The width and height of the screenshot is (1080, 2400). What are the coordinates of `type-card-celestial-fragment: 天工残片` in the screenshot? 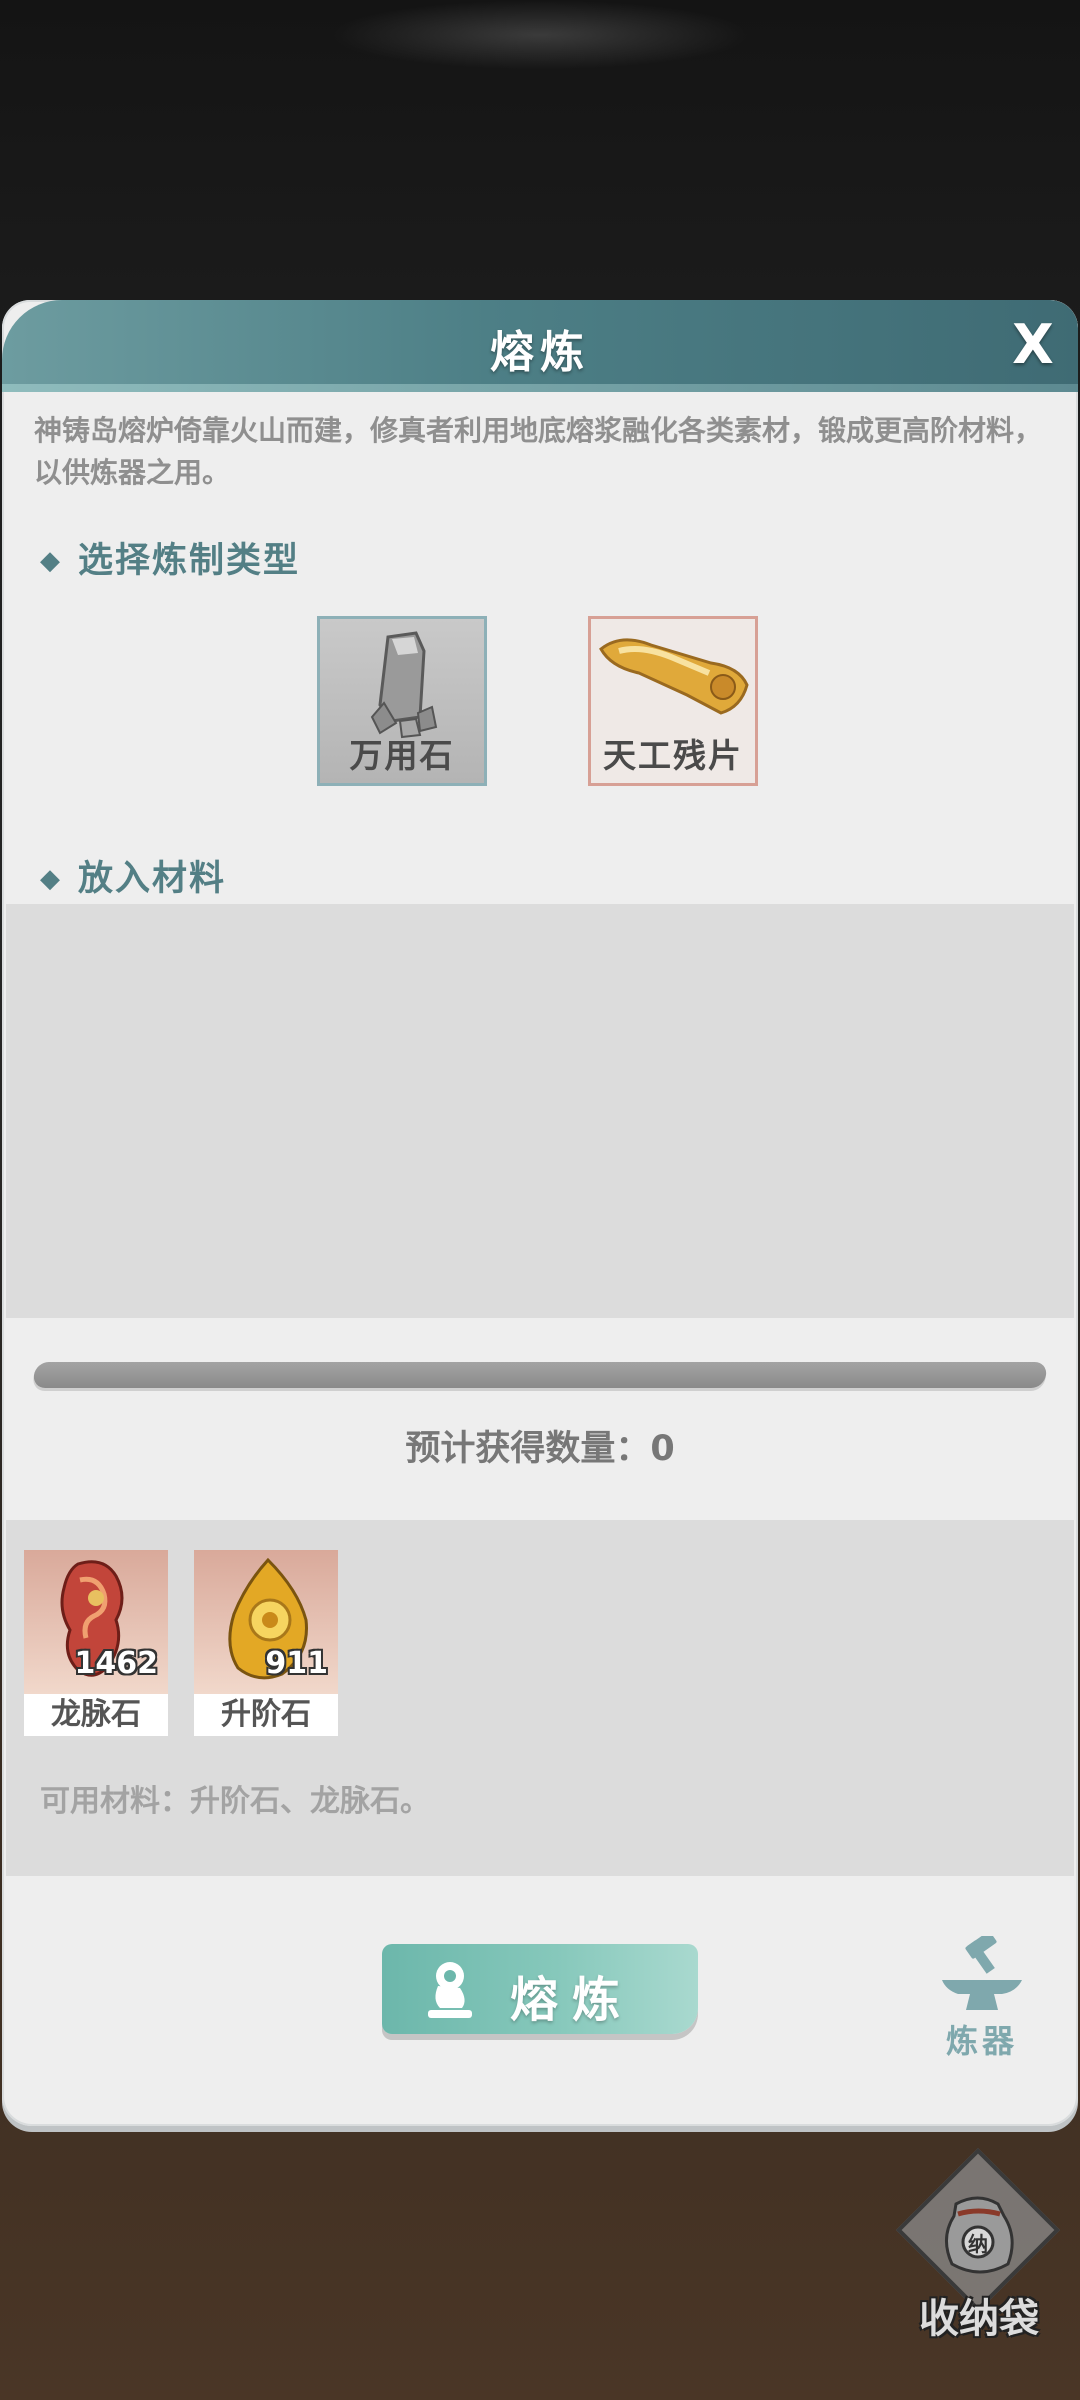 It's located at (673, 701).